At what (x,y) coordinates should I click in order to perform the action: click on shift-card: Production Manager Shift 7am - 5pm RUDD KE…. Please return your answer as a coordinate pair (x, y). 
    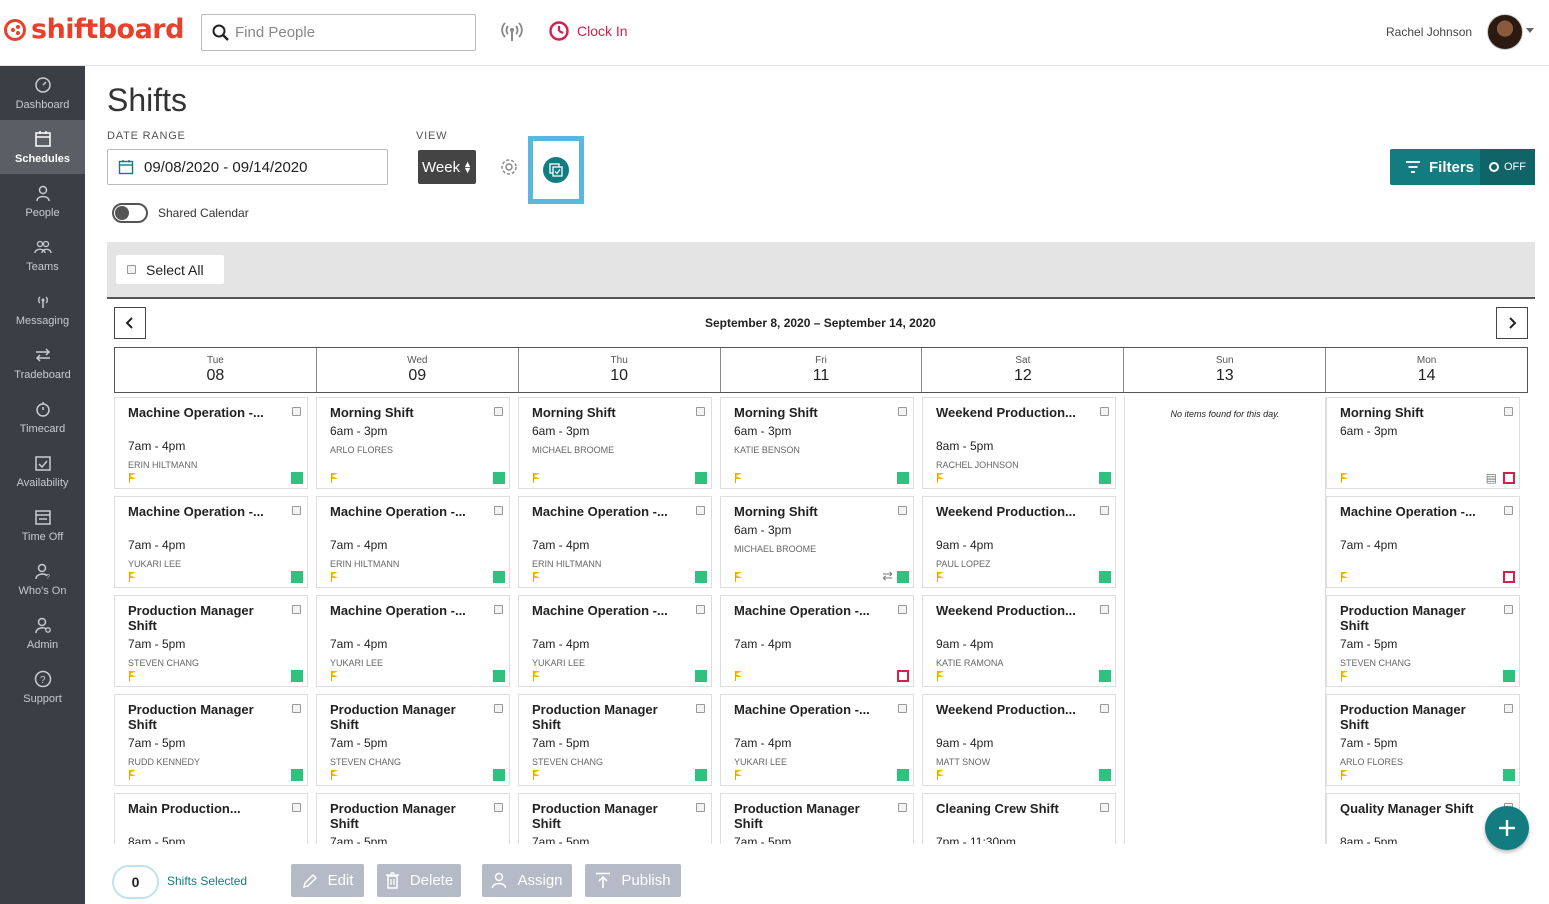
    Looking at the image, I should click on (211, 740).